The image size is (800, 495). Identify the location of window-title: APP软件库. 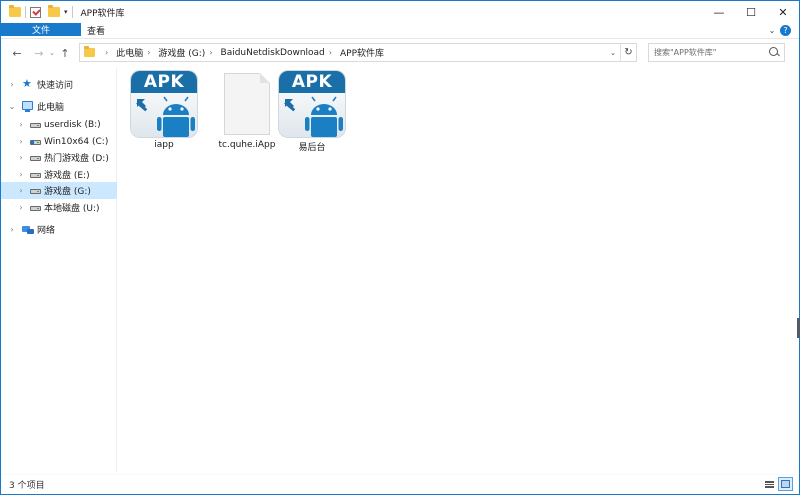
(102, 13).